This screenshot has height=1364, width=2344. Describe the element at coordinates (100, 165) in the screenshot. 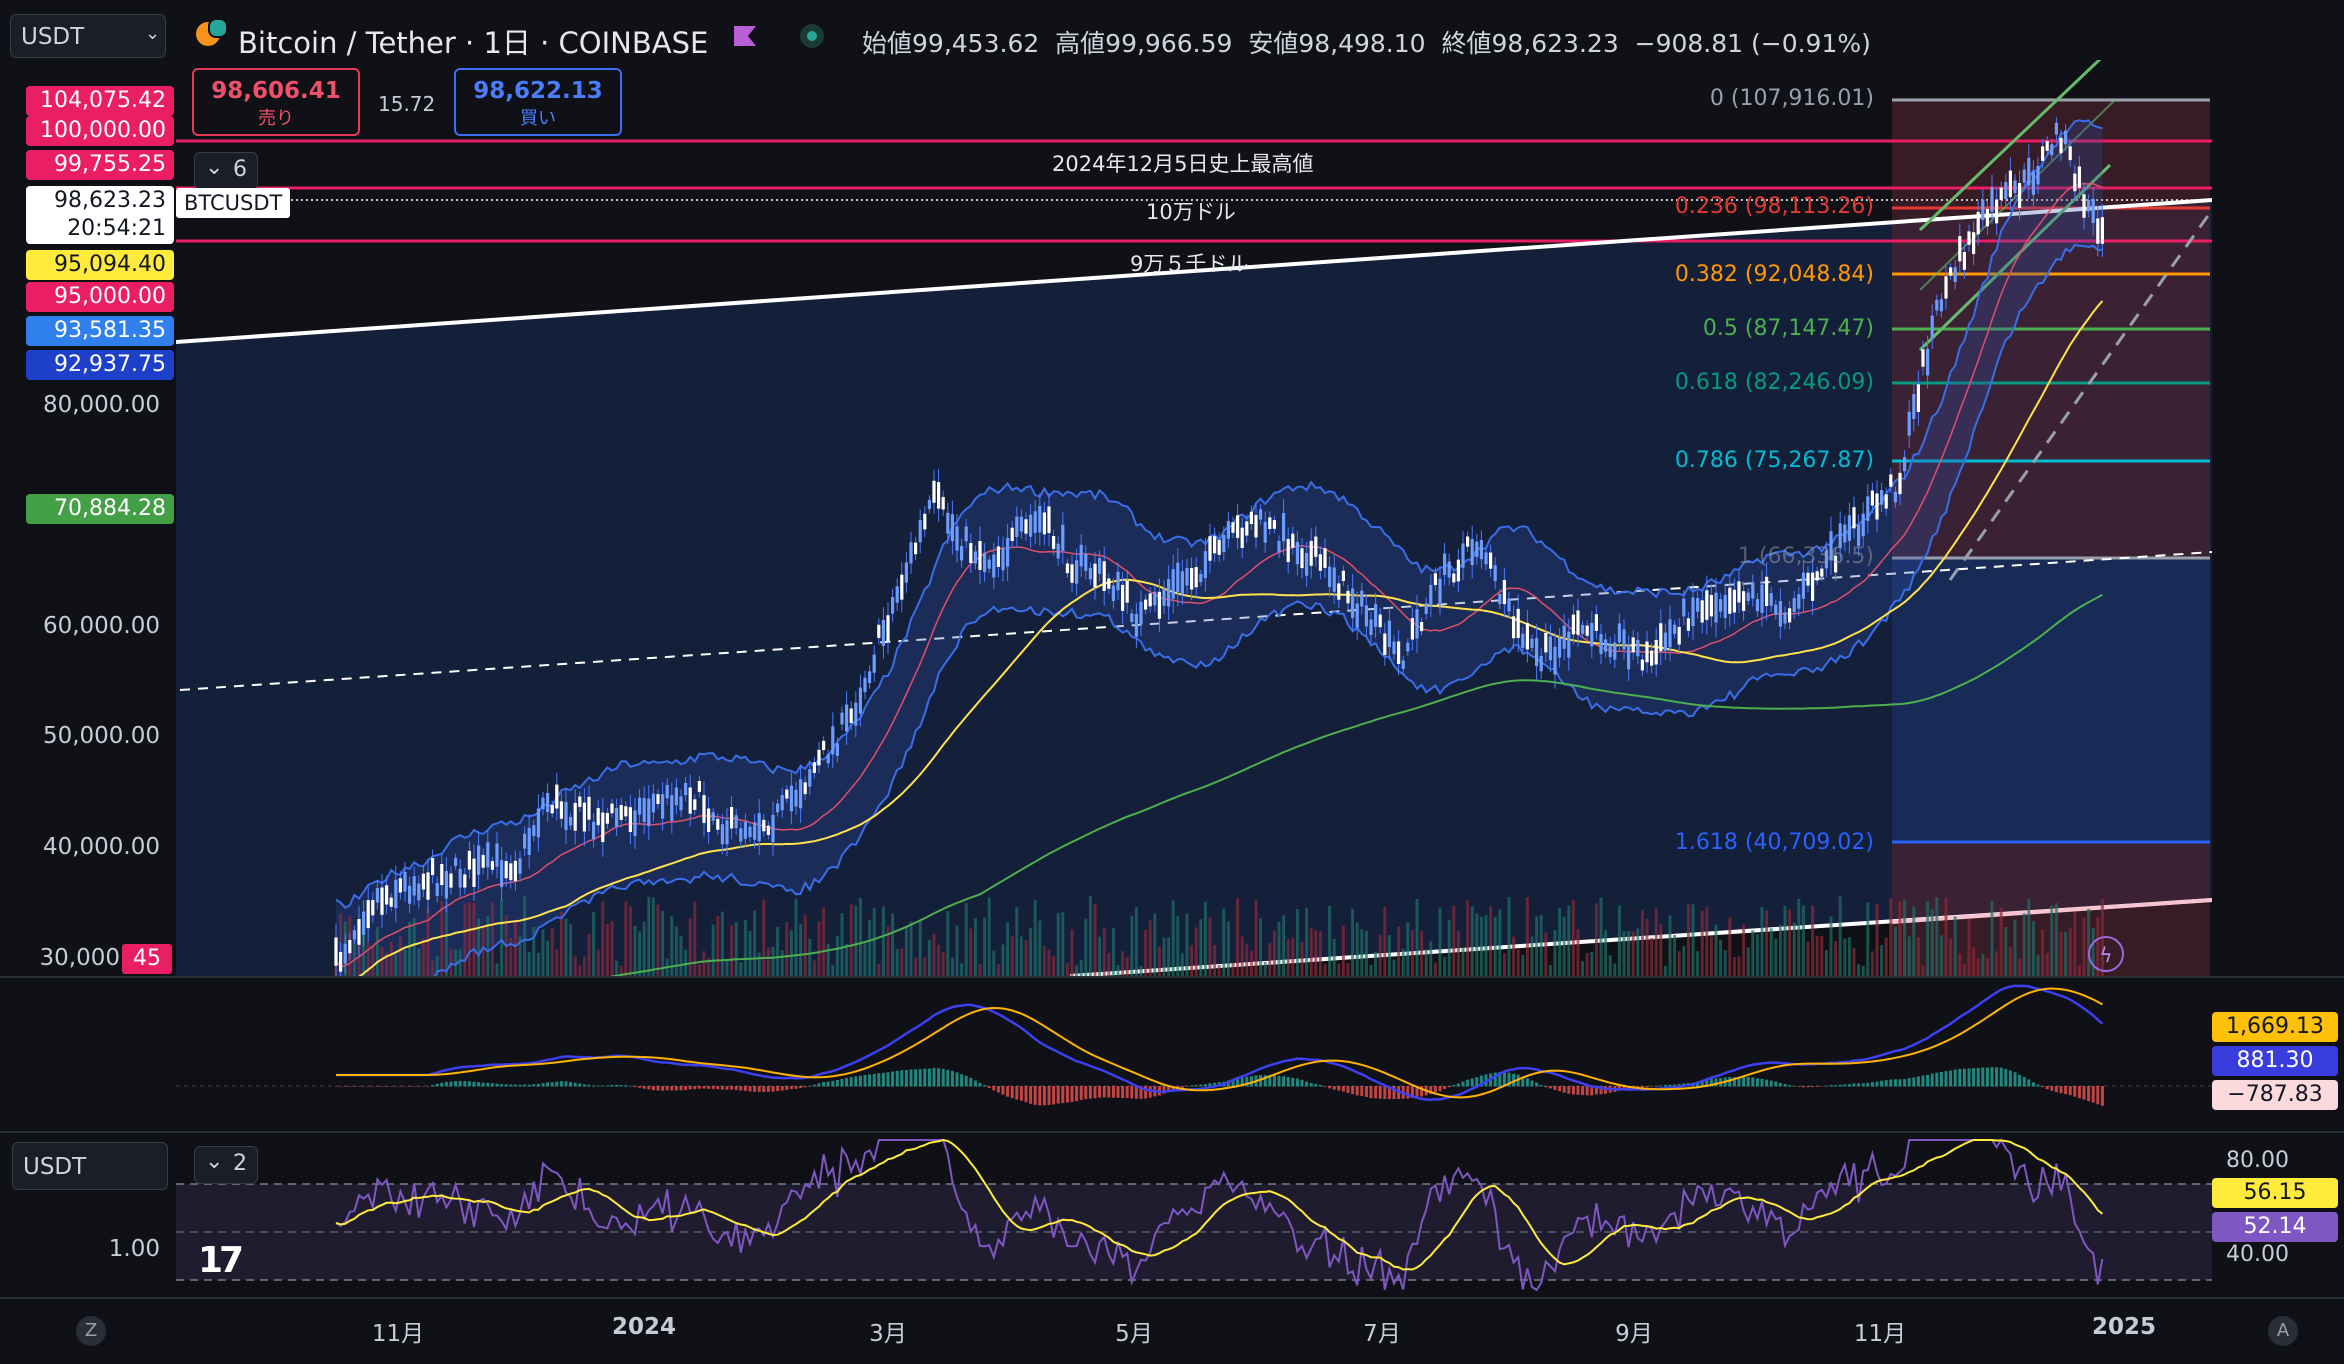

I see `price-scale-pill: 99,755.25` at that location.